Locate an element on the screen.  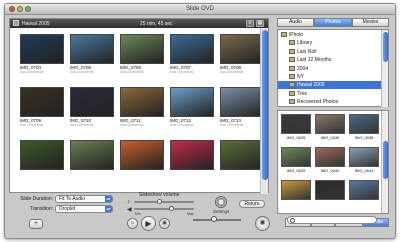
slideshow-photo: IMG_0712 Add comments is located at coordinates (192, 107).